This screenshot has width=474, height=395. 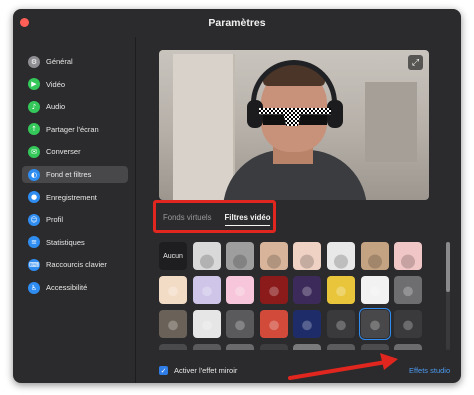 I want to click on sidebar-item-label: Raccourcis clavier, so click(x=76, y=265).